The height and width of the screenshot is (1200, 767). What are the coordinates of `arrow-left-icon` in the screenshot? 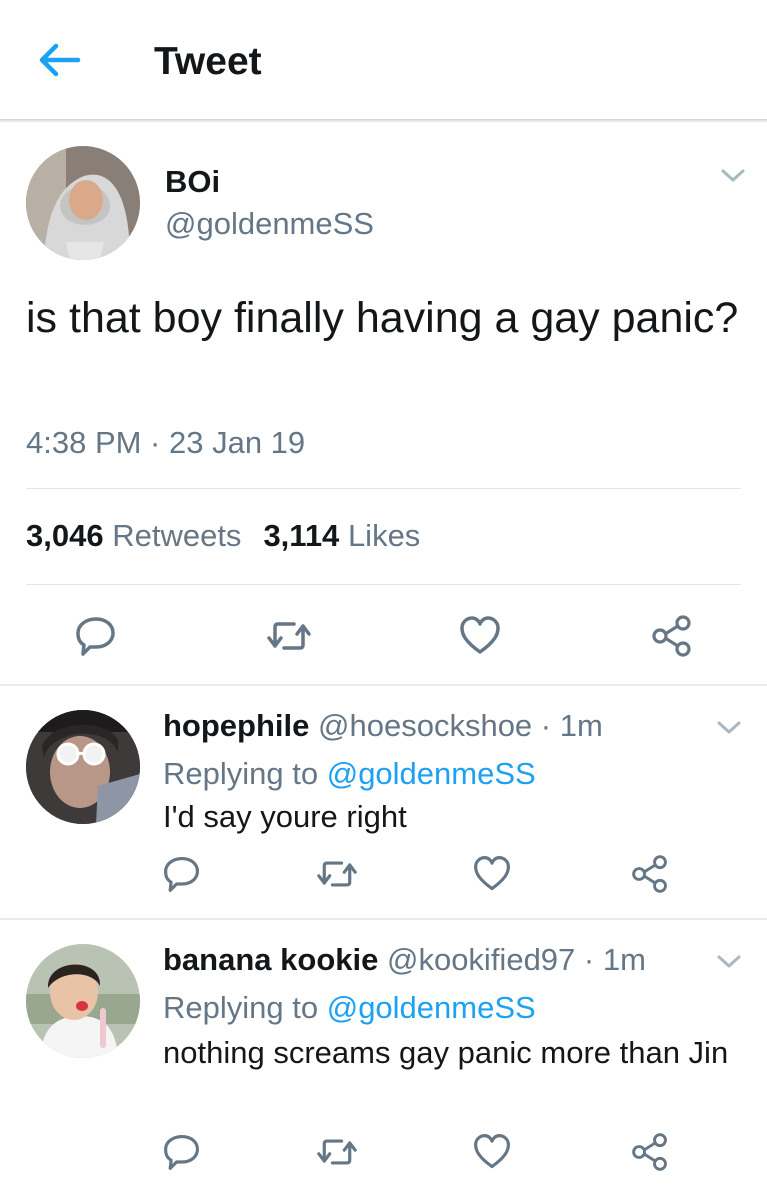 It's located at (60, 60).